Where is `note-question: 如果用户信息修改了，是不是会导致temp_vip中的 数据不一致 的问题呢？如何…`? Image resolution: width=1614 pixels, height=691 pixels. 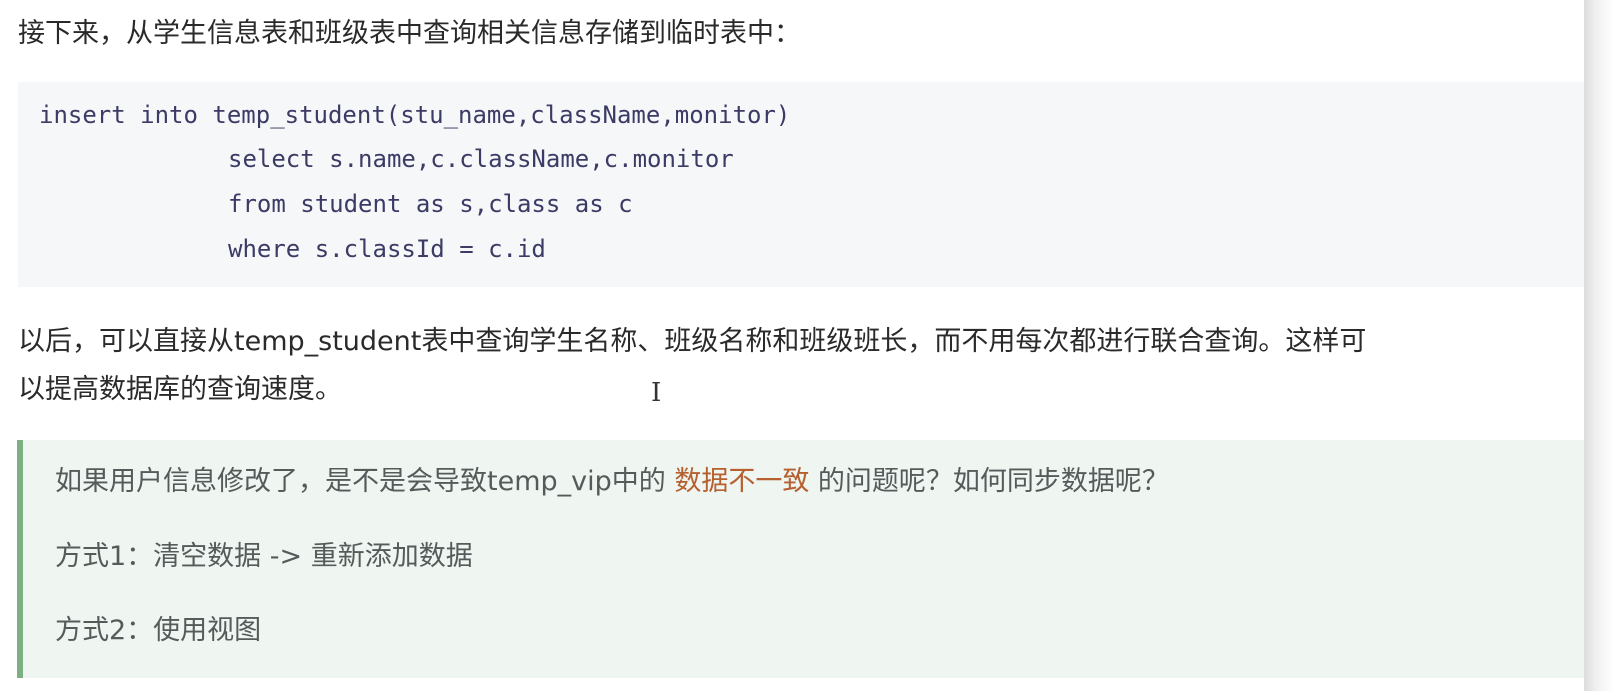
note-question: 如果用户信息修改了，是不是会导致temp_vip中的 数据不一致 的问题呢？如何… is located at coordinates (612, 482).